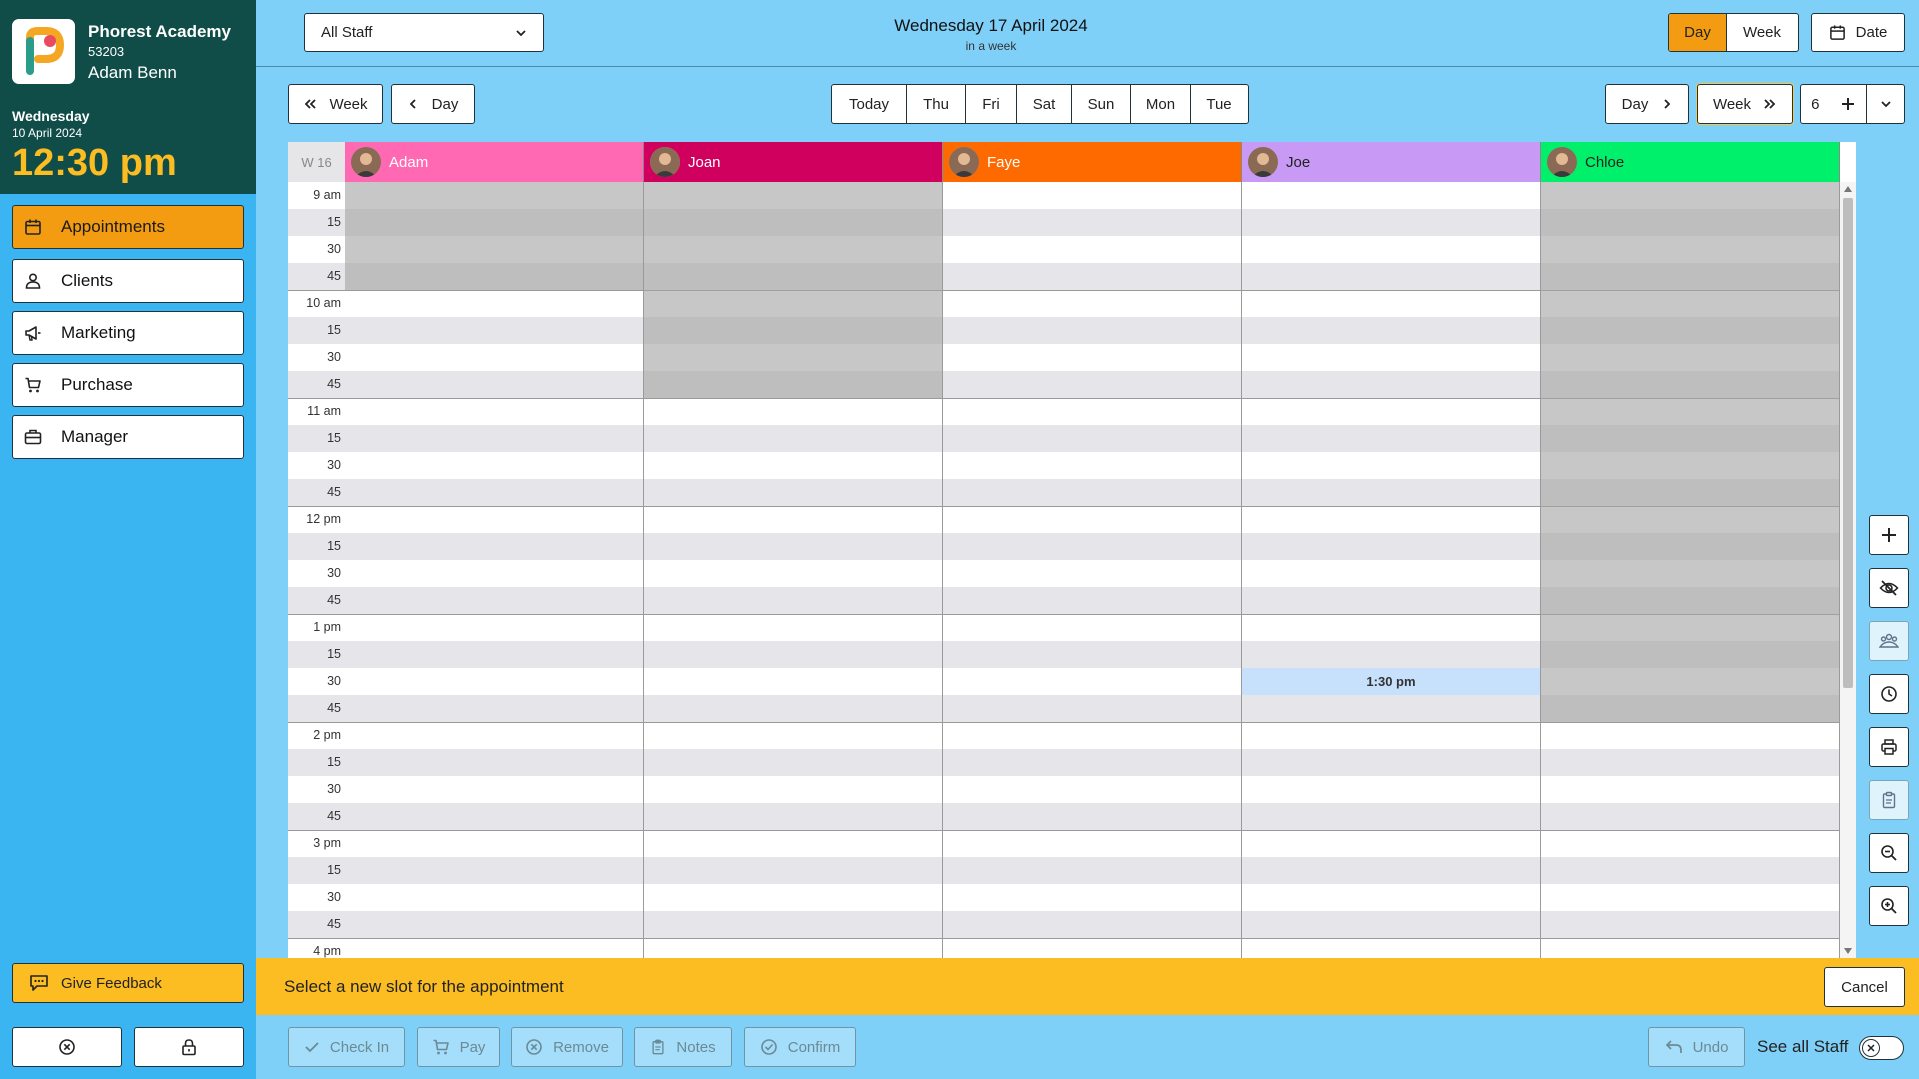 The image size is (1919, 1079). Describe the element at coordinates (335, 104) in the screenshot. I see `prev-week-button: Week` at that location.